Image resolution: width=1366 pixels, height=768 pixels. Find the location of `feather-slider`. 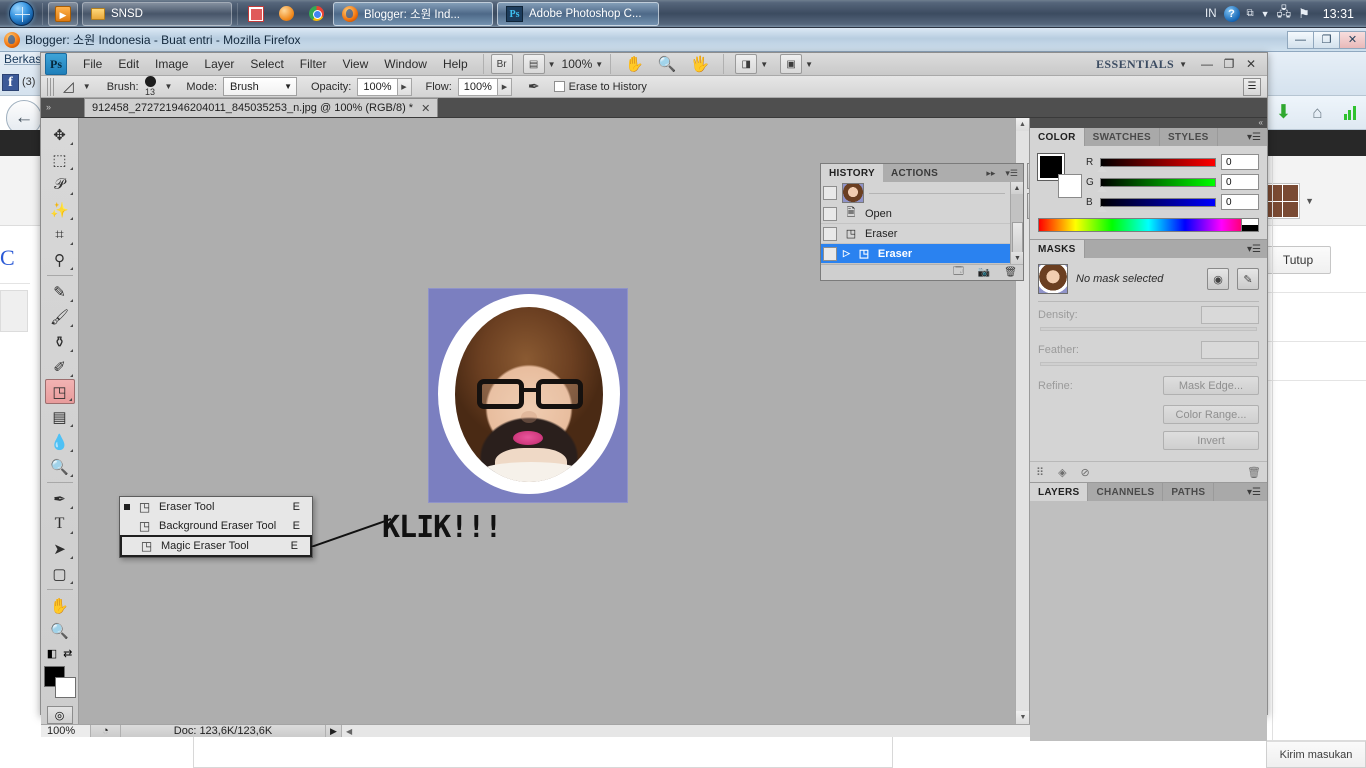

feather-slider is located at coordinates (1148, 364).